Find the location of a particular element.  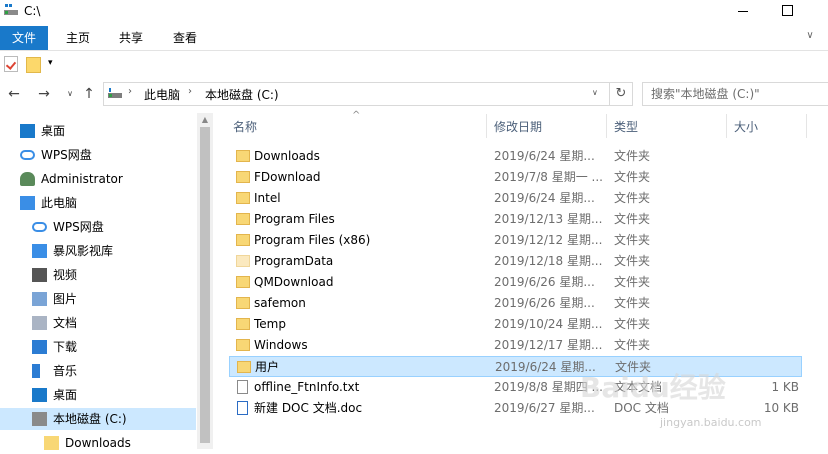

nav-pane-scrollbar-thumb is located at coordinates (205, 285).